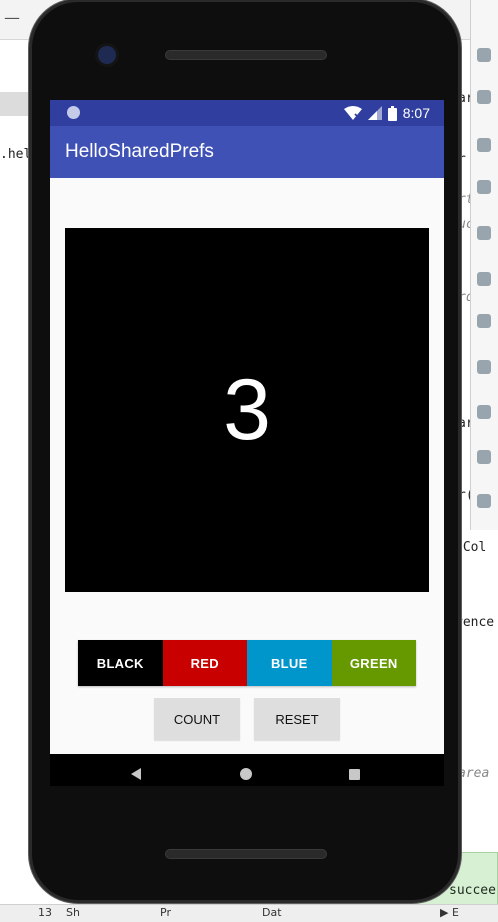 The height and width of the screenshot is (922, 498). Describe the element at coordinates (386, 113) in the screenshot. I see `status-icons: 8:07` at that location.